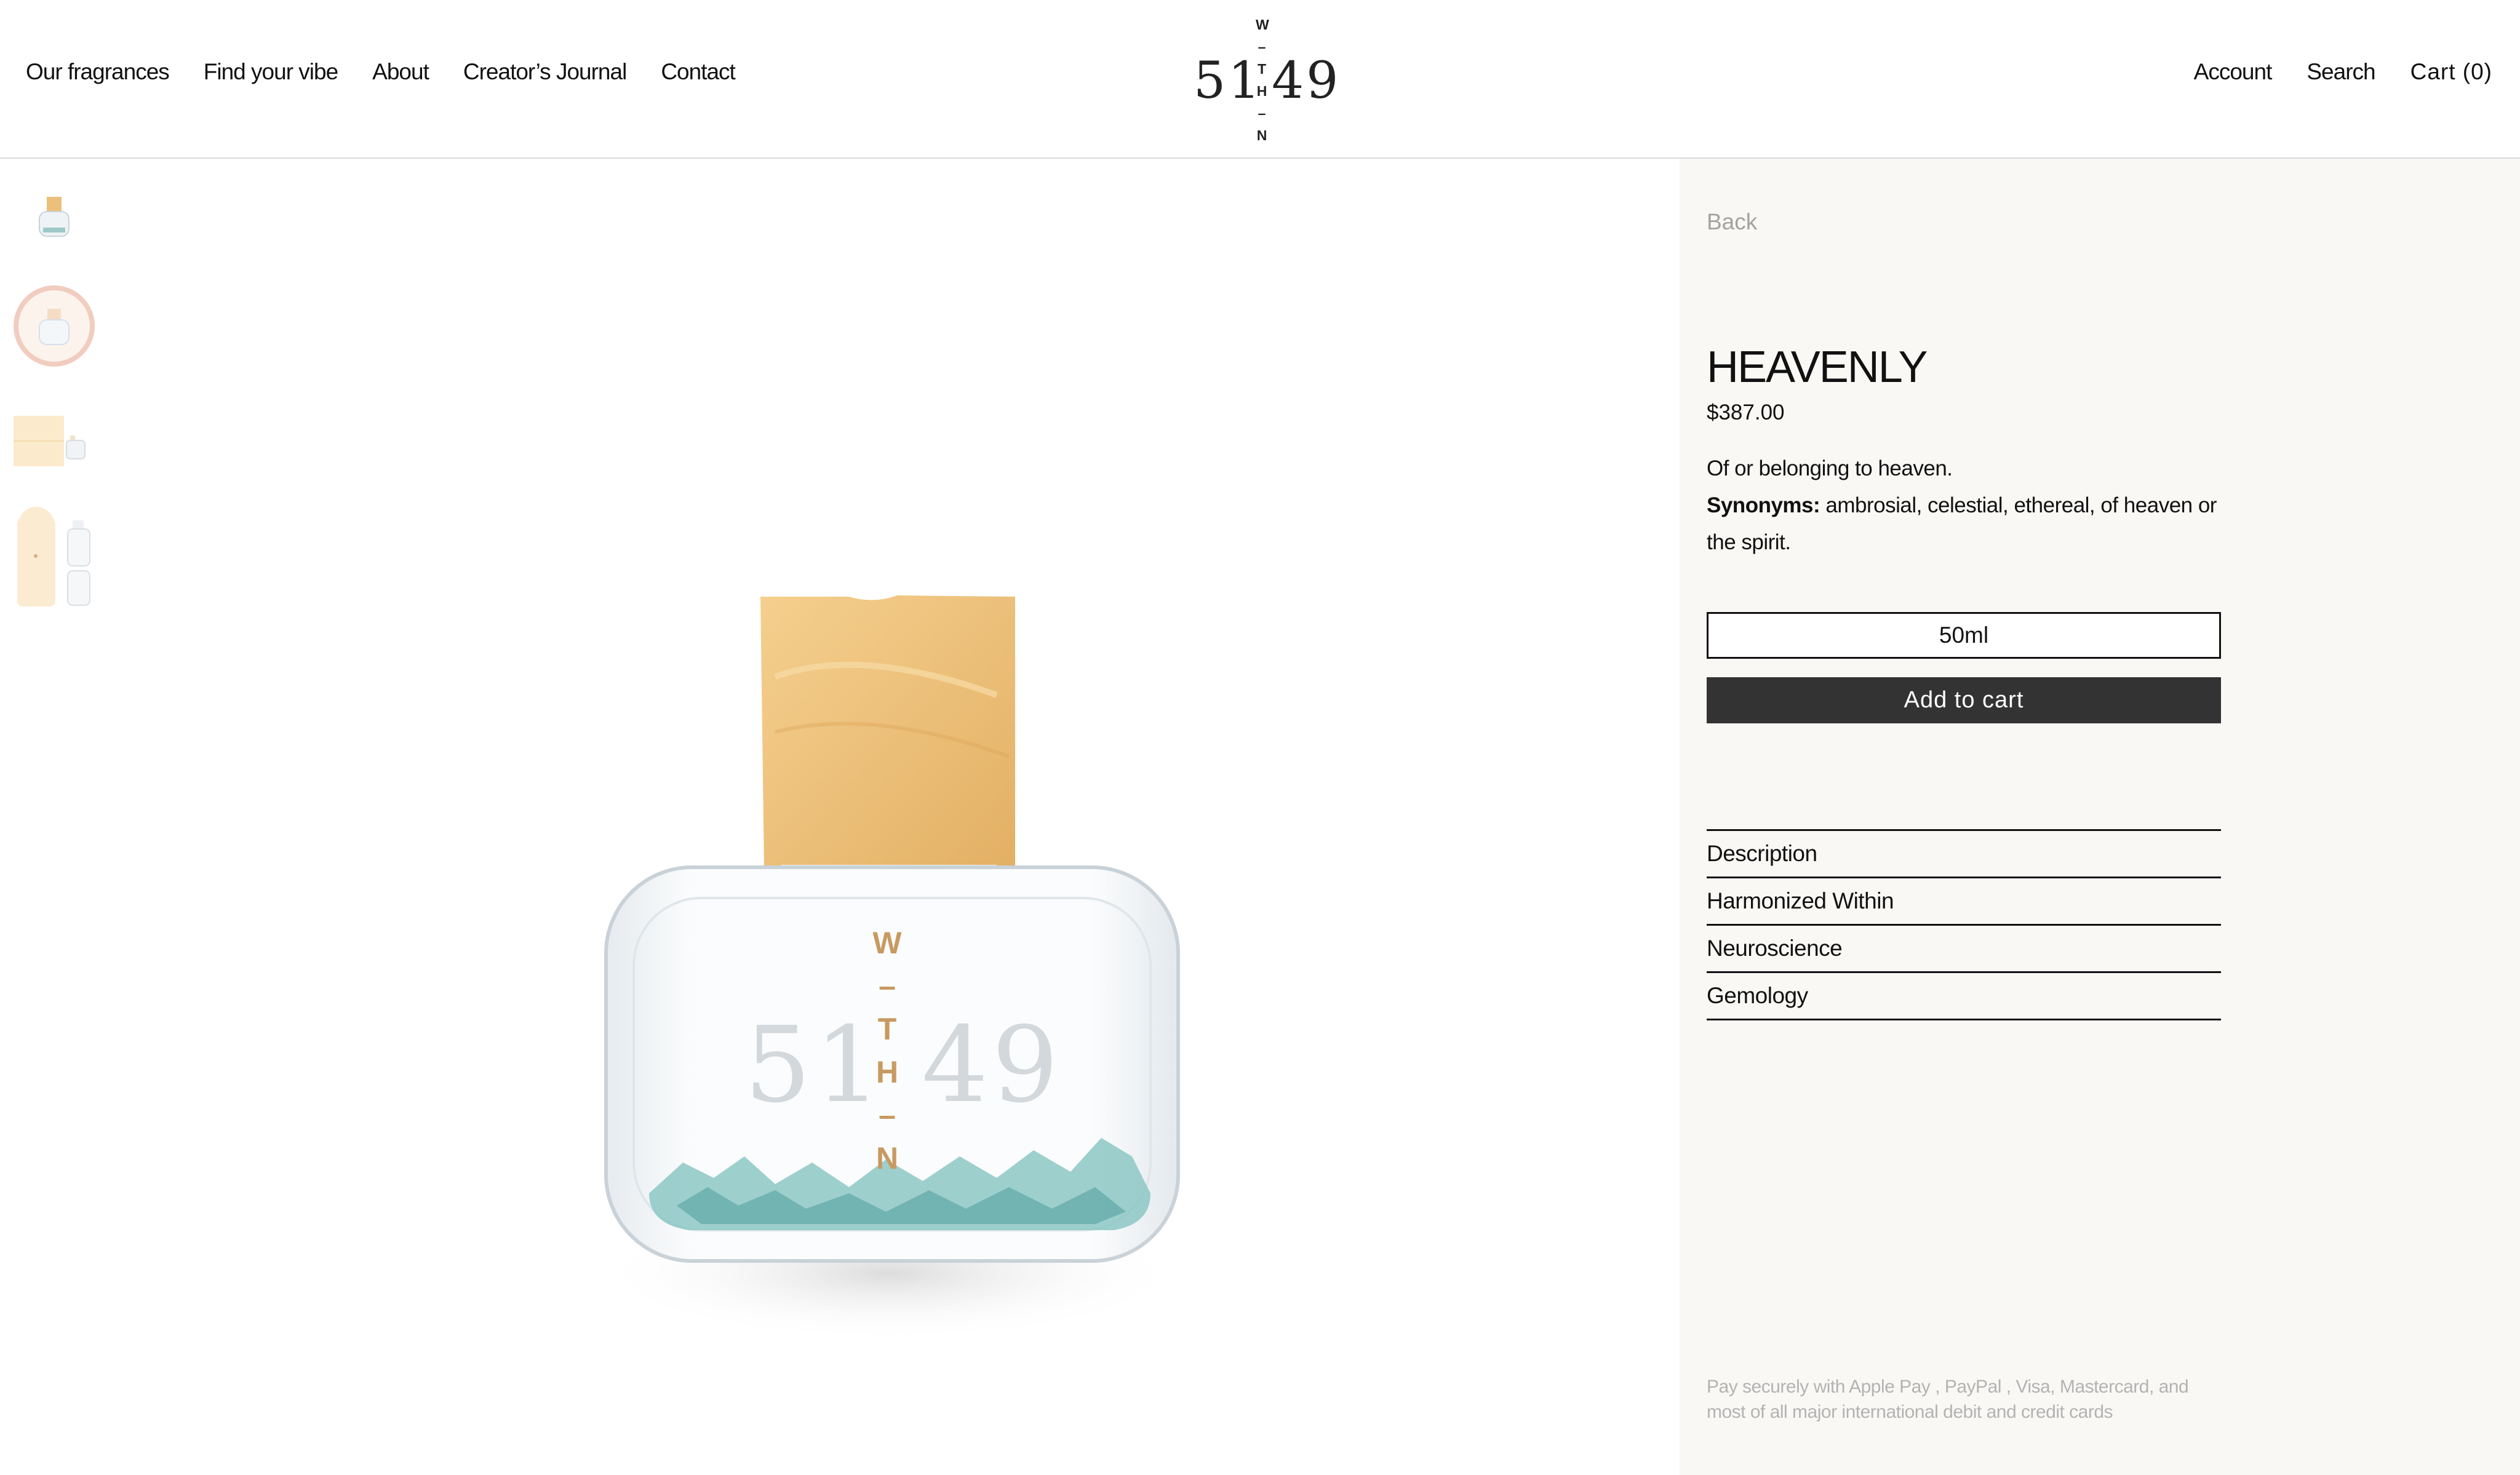 This screenshot has height=1475, width=2520. Describe the element at coordinates (55, 556) in the screenshot. I see `thumbnail-bottle-pouch` at that location.